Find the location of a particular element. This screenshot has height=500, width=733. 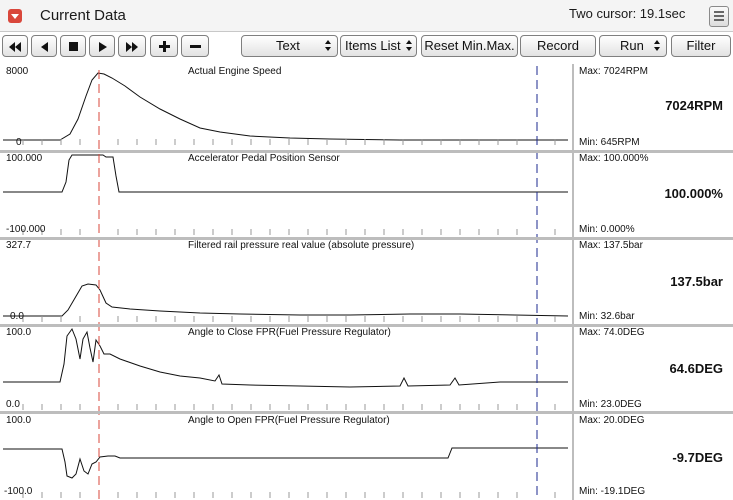

min-value-label: Min: 0.000% is located at coordinates (607, 229).